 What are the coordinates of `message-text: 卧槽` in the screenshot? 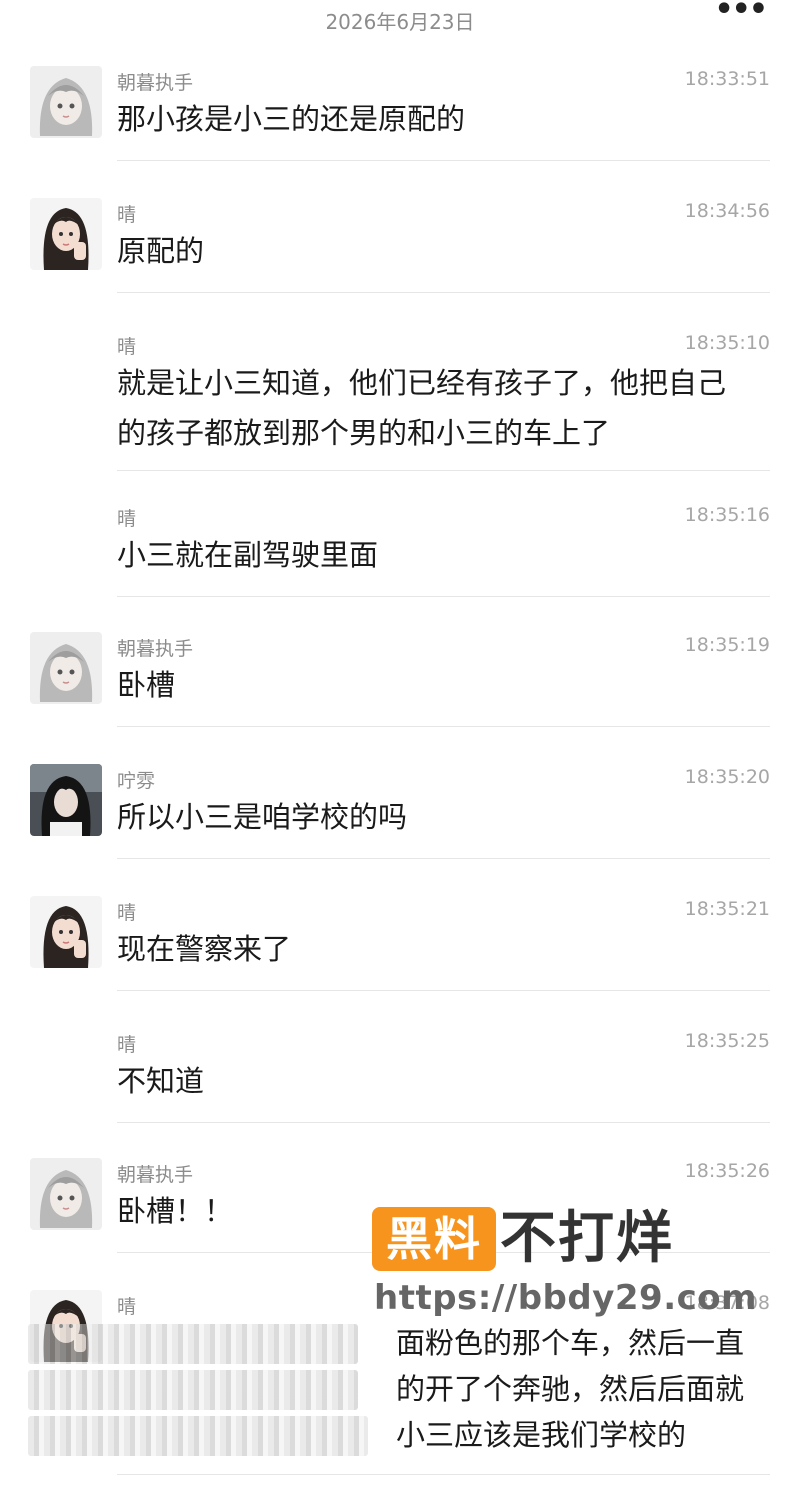 It's located at (146, 685).